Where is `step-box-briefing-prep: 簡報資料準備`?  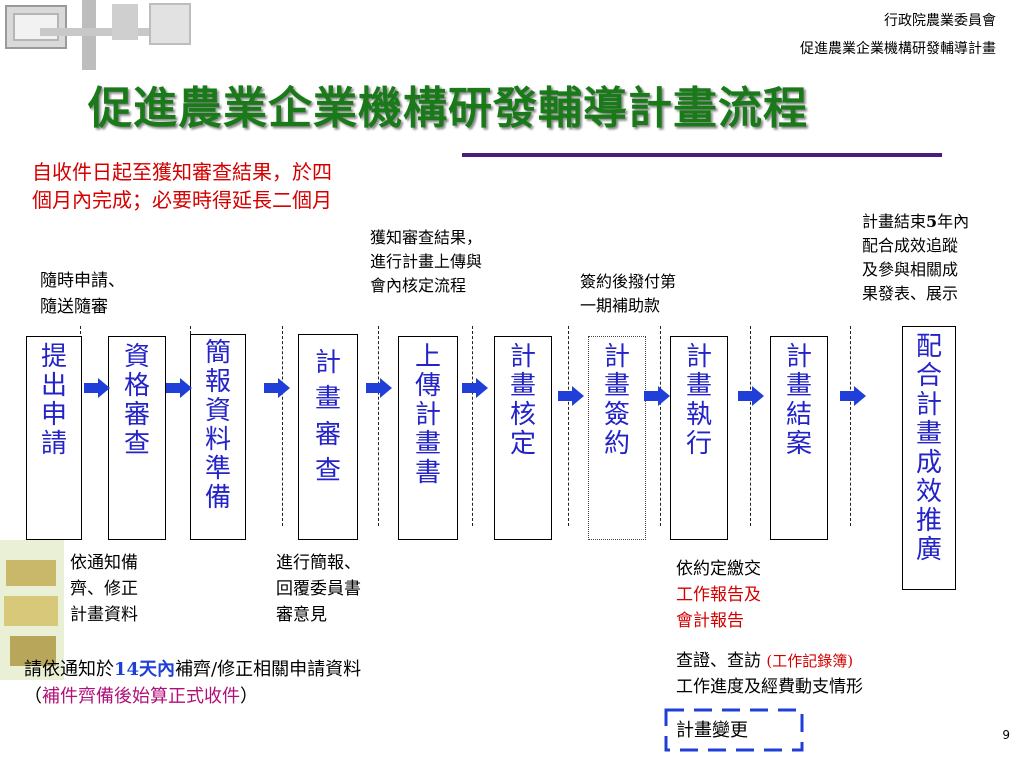
step-box-briefing-prep: 簡報資料準備 is located at coordinates (218, 437).